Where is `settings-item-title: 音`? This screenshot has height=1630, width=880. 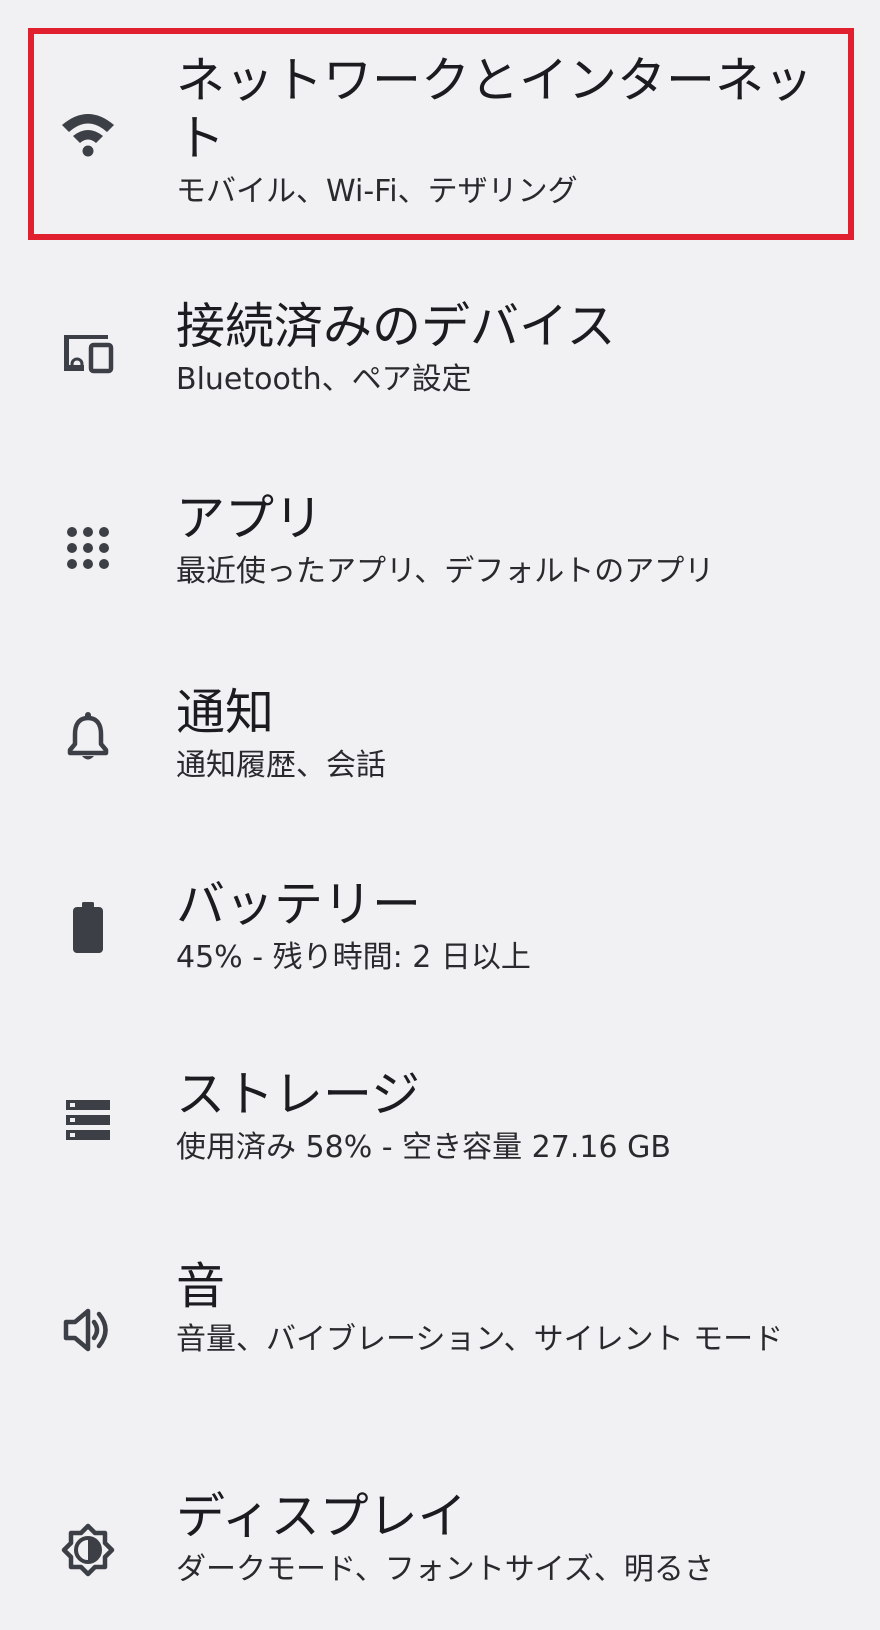 settings-item-title: 音 is located at coordinates (201, 1286).